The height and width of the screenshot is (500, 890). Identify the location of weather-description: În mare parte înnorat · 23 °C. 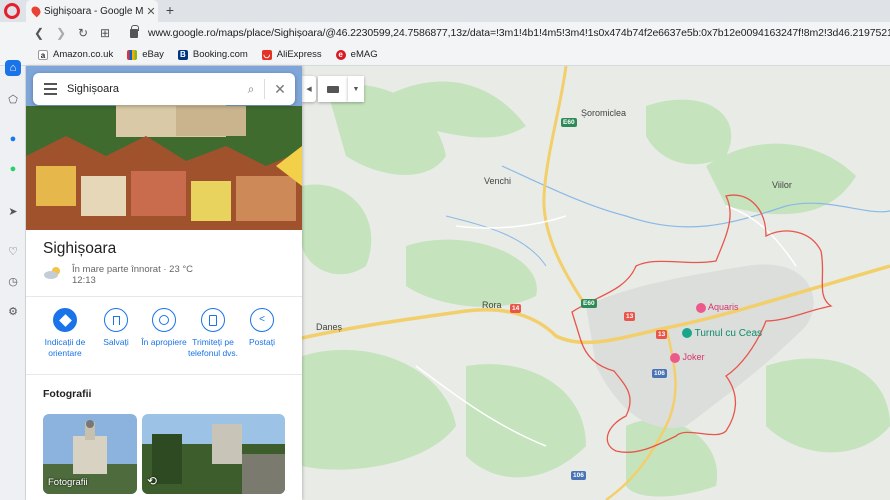
(133, 269).